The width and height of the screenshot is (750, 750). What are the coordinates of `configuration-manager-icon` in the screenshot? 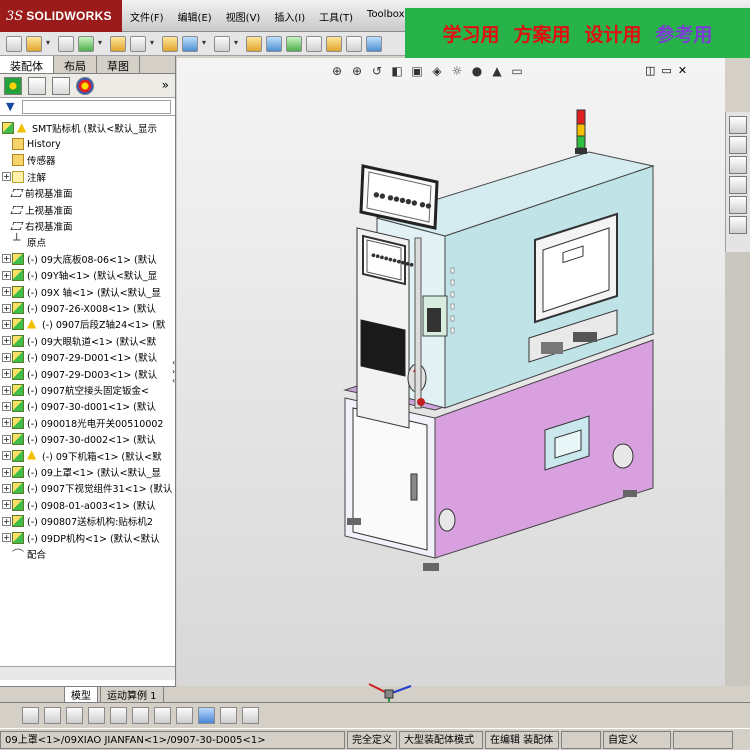 It's located at (61, 85).